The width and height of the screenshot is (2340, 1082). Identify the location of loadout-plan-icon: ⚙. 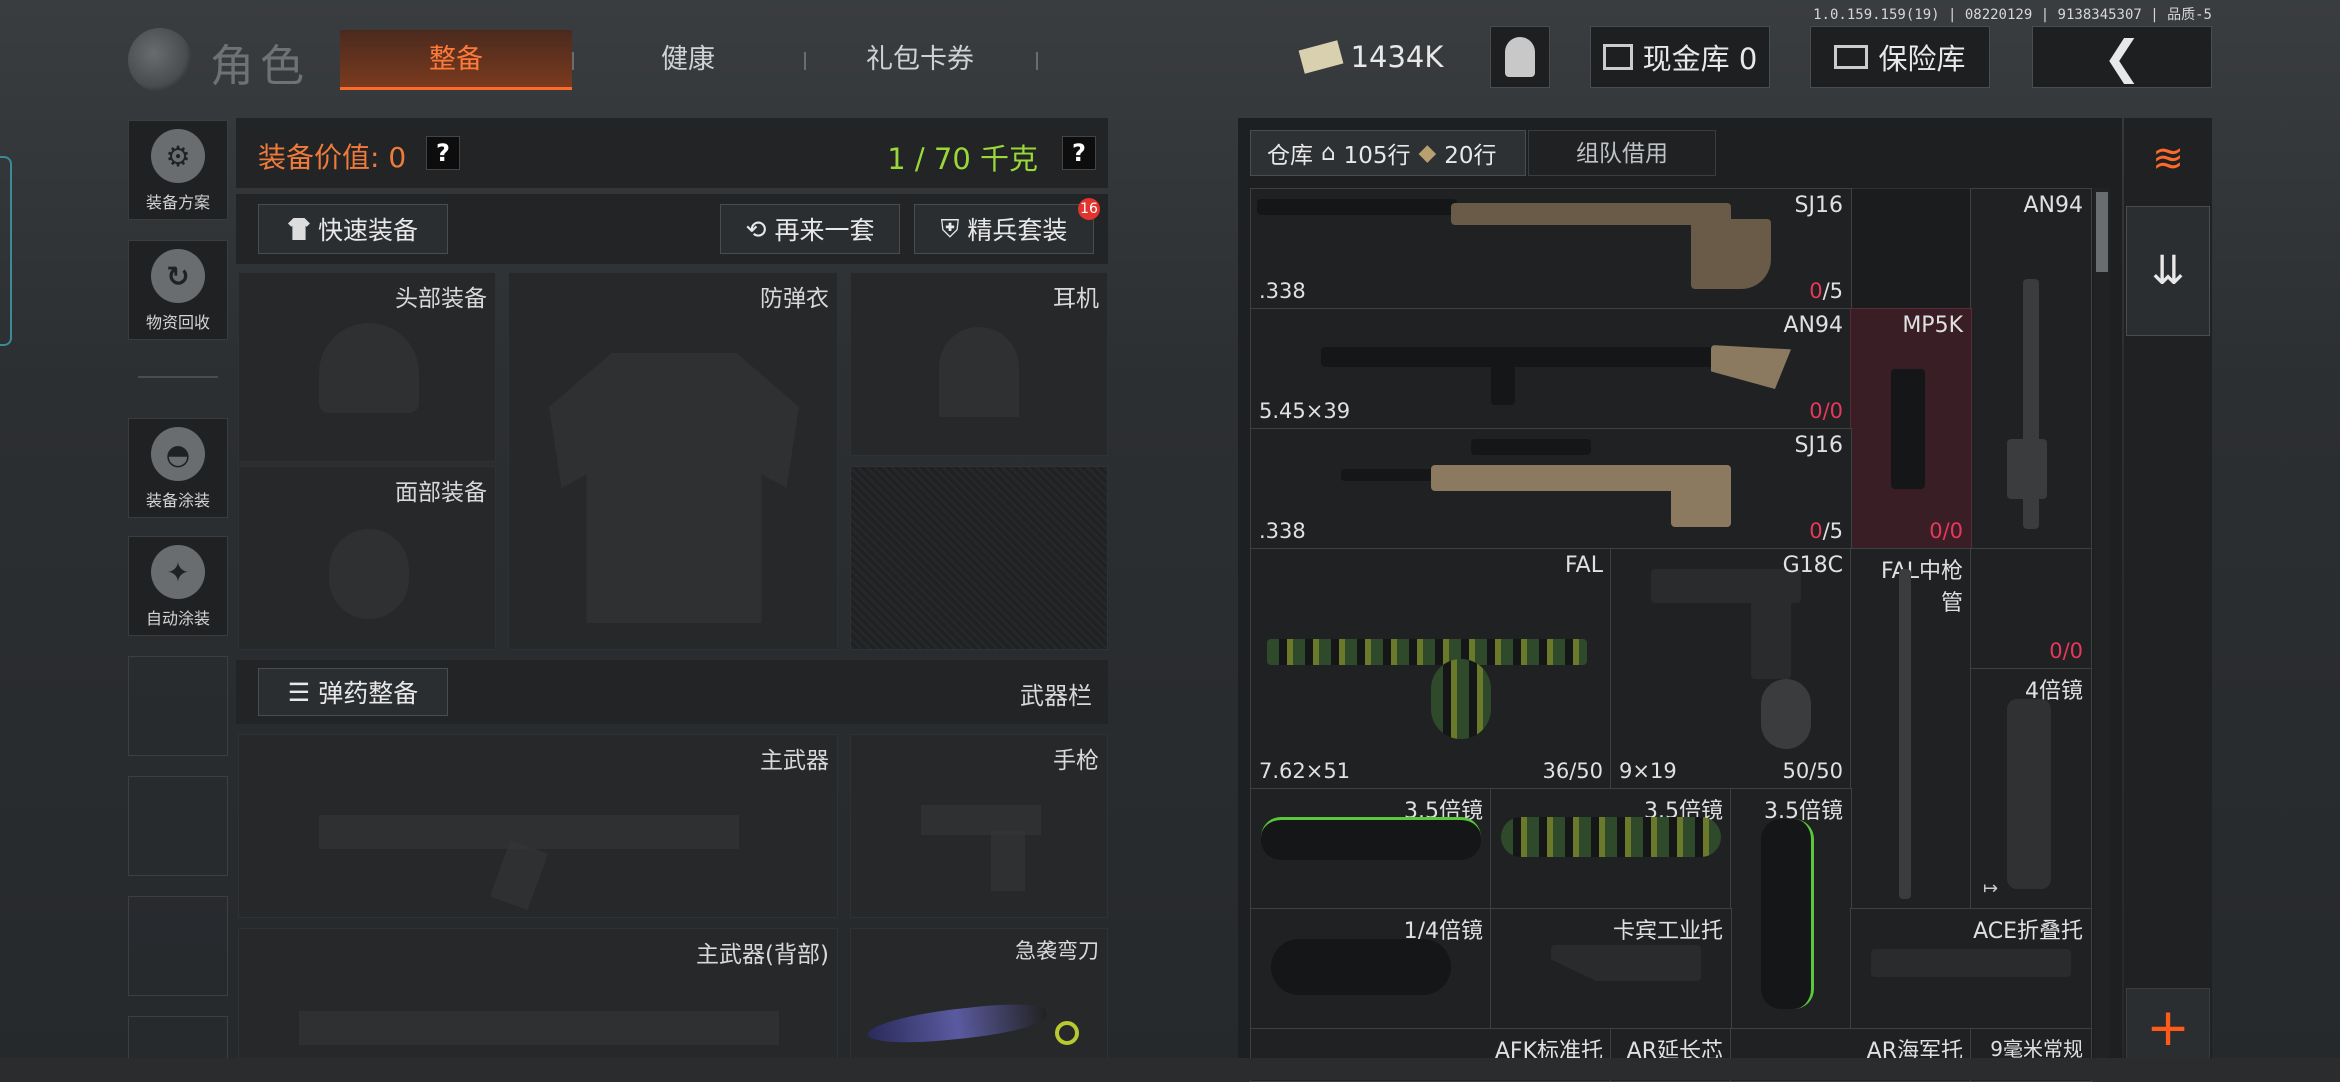
(178, 156).